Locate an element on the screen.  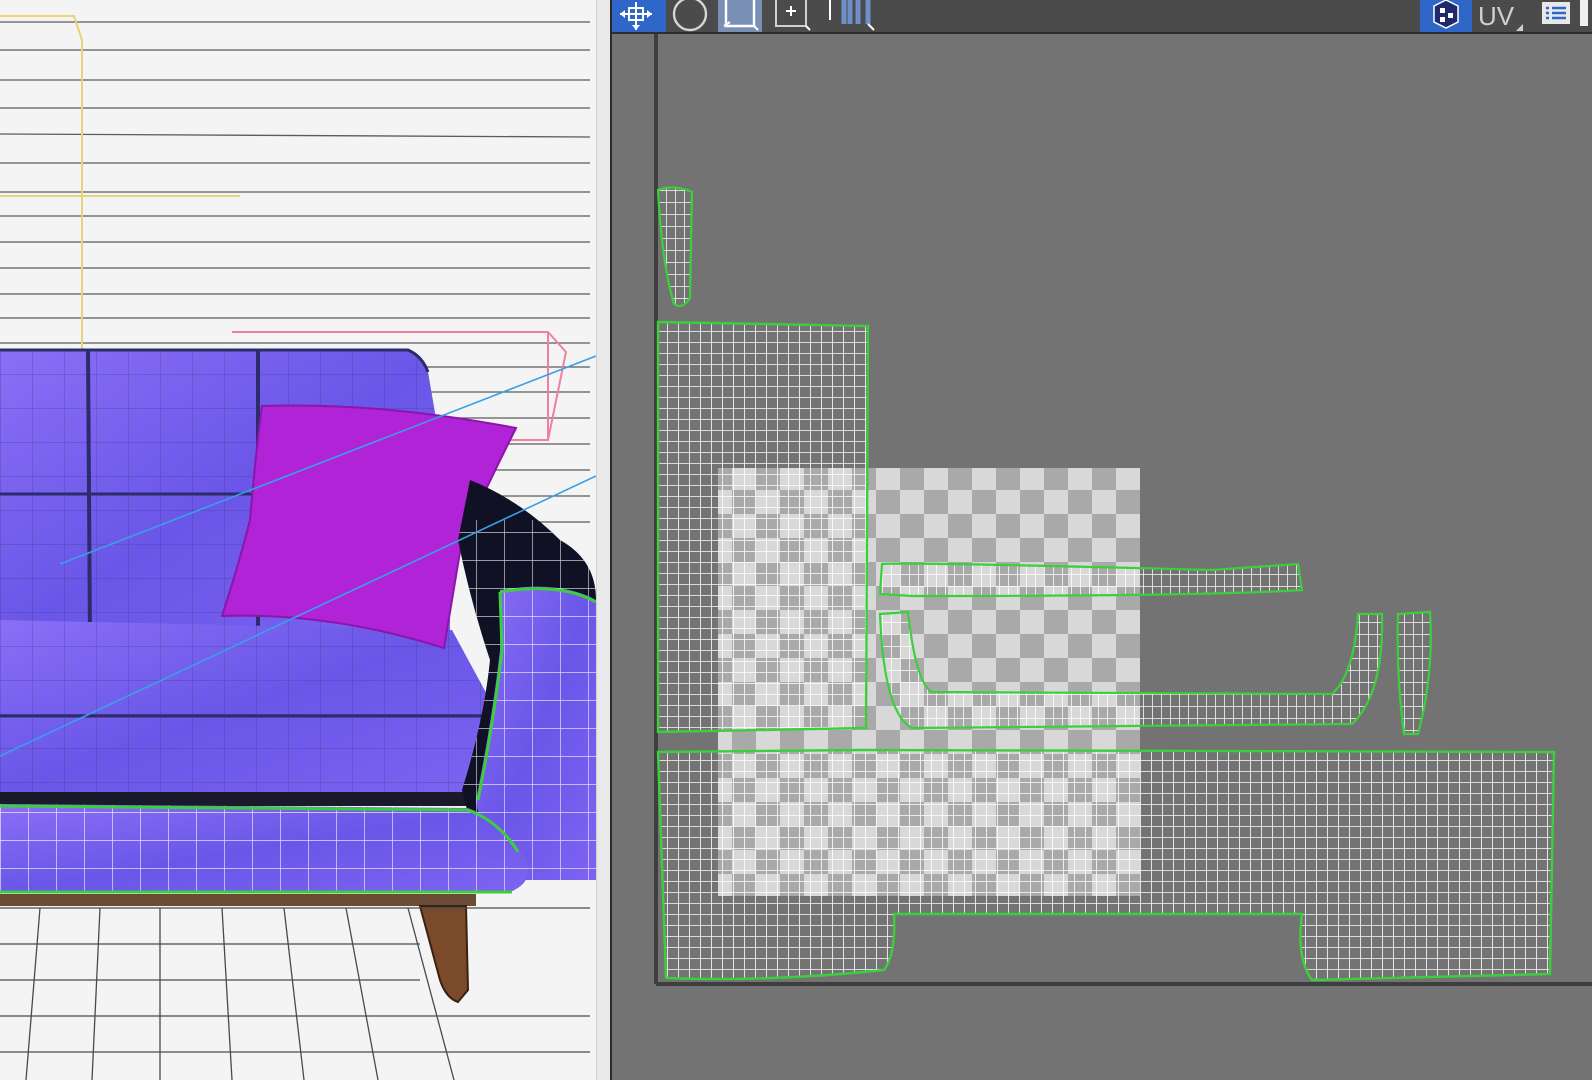
uv-mode-label: UV is located at coordinates (1496, 16).